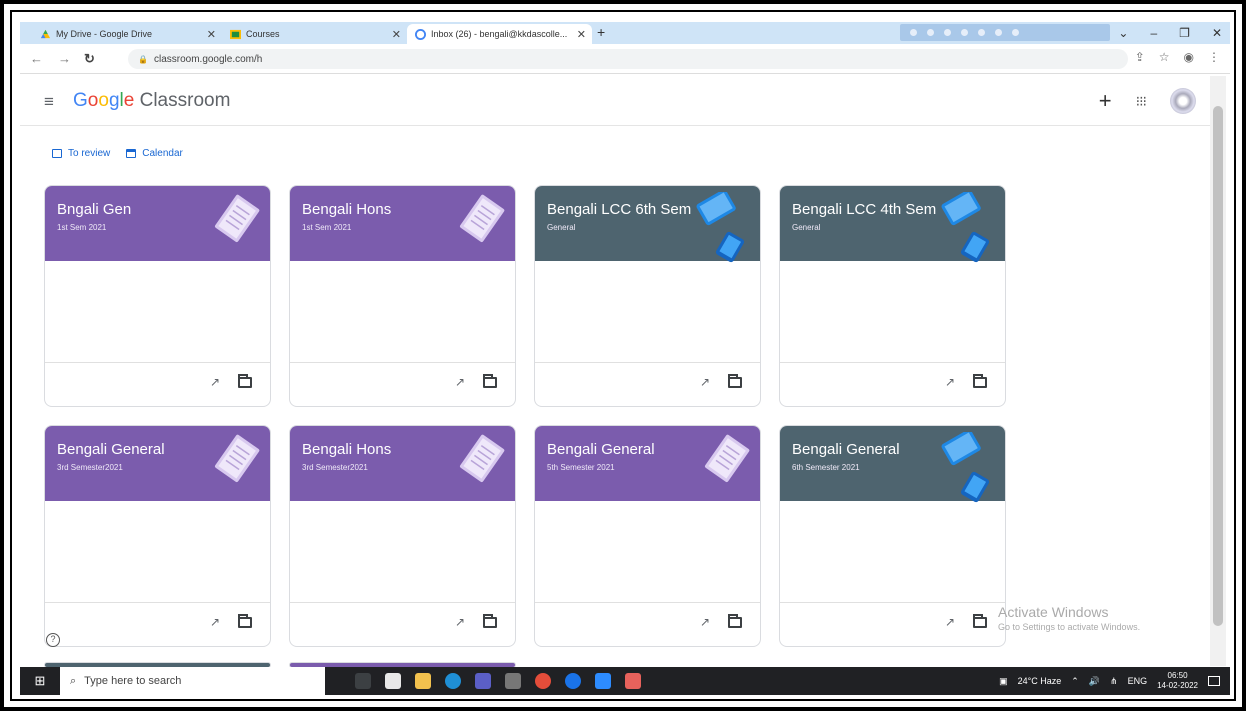 This screenshot has height=711, width=1246. I want to click on course-card-footer: ↗, so click(647, 384).